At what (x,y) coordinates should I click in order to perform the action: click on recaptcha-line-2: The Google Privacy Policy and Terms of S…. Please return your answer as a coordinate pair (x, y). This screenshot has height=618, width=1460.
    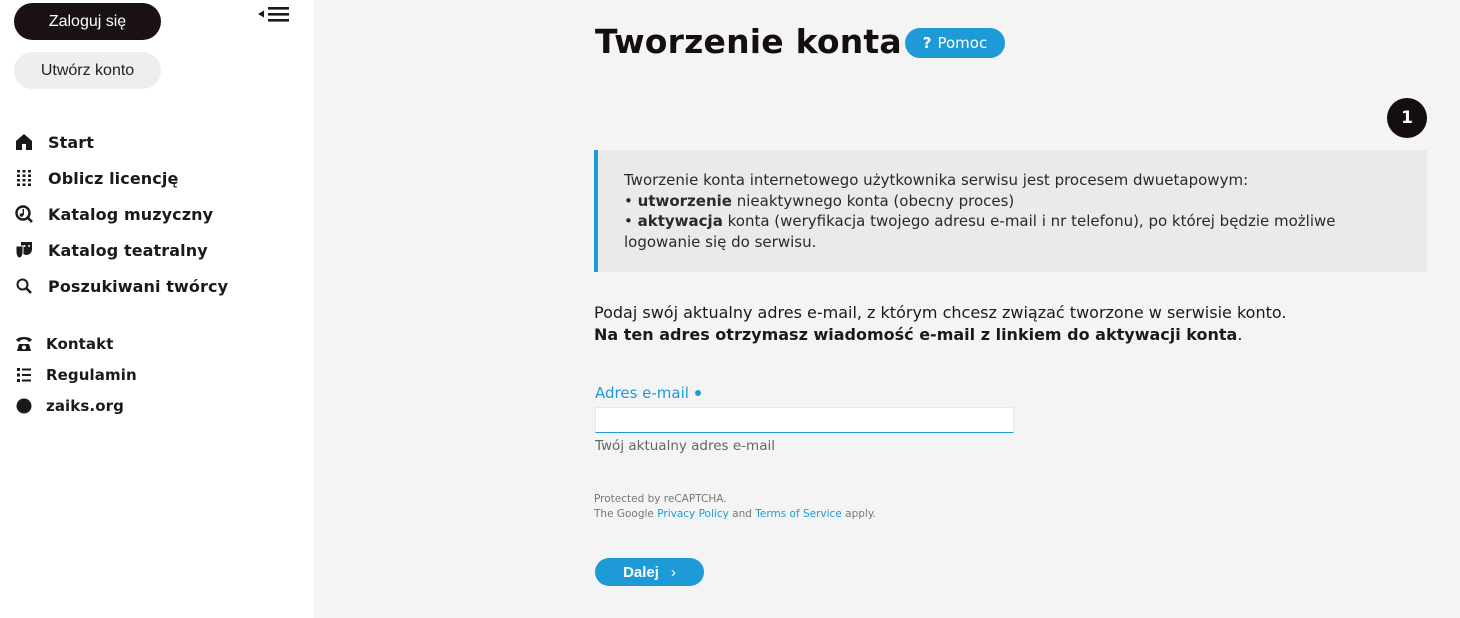
    Looking at the image, I should click on (735, 514).